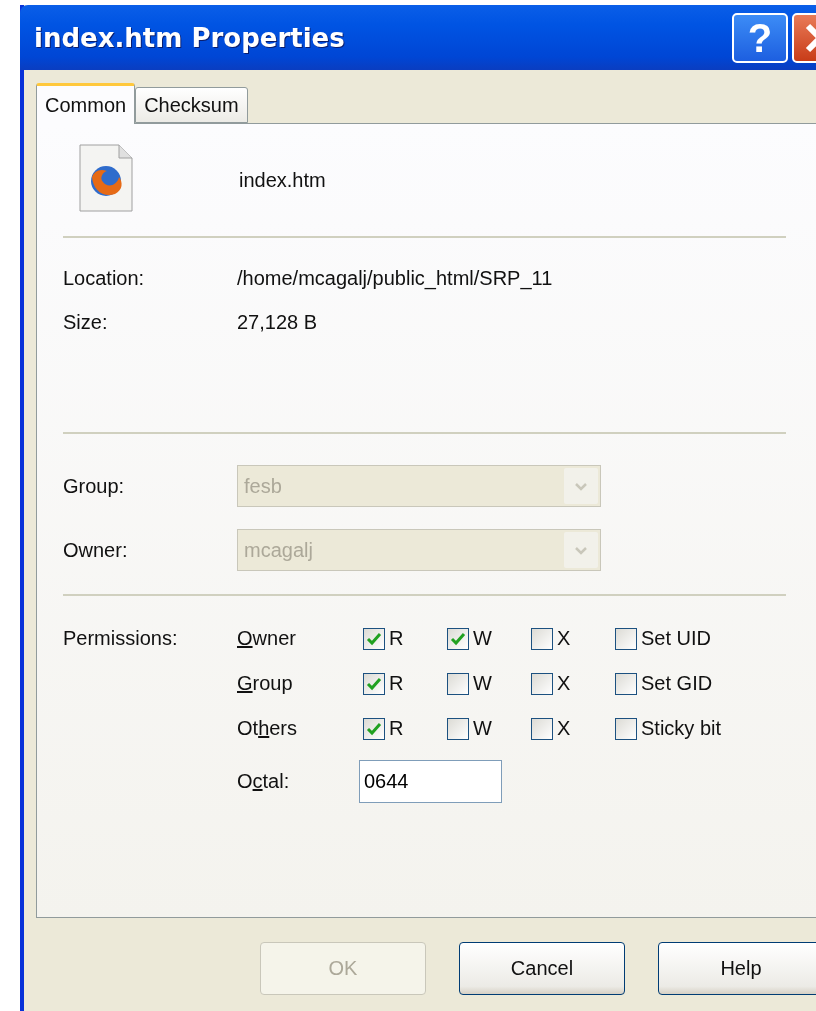 The width and height of the screenshot is (816, 1011). Describe the element at coordinates (94, 486) in the screenshot. I see `field-label: Group:` at that location.